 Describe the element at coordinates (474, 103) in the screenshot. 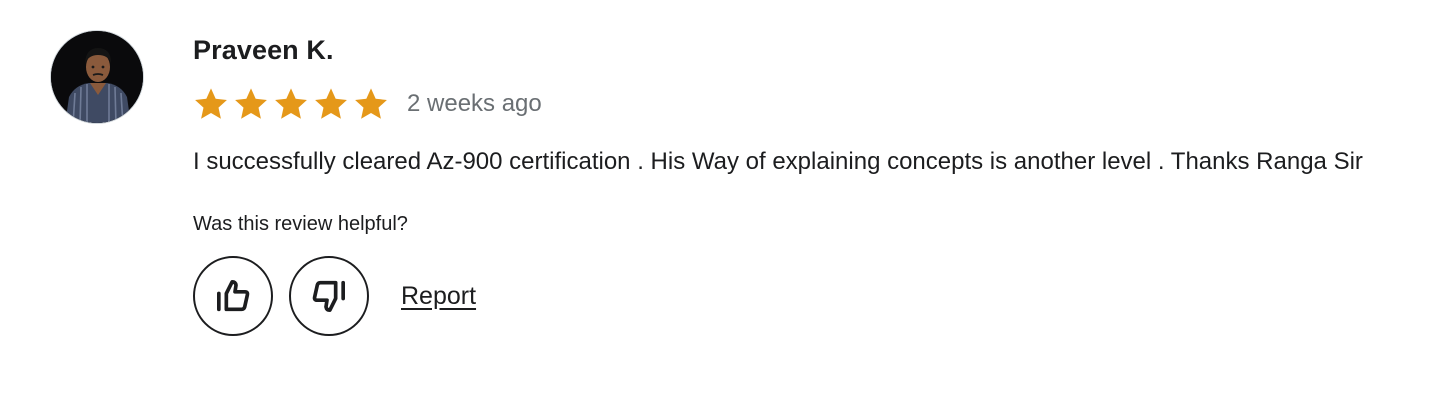

I see `review-date: 2 weeks ago` at that location.